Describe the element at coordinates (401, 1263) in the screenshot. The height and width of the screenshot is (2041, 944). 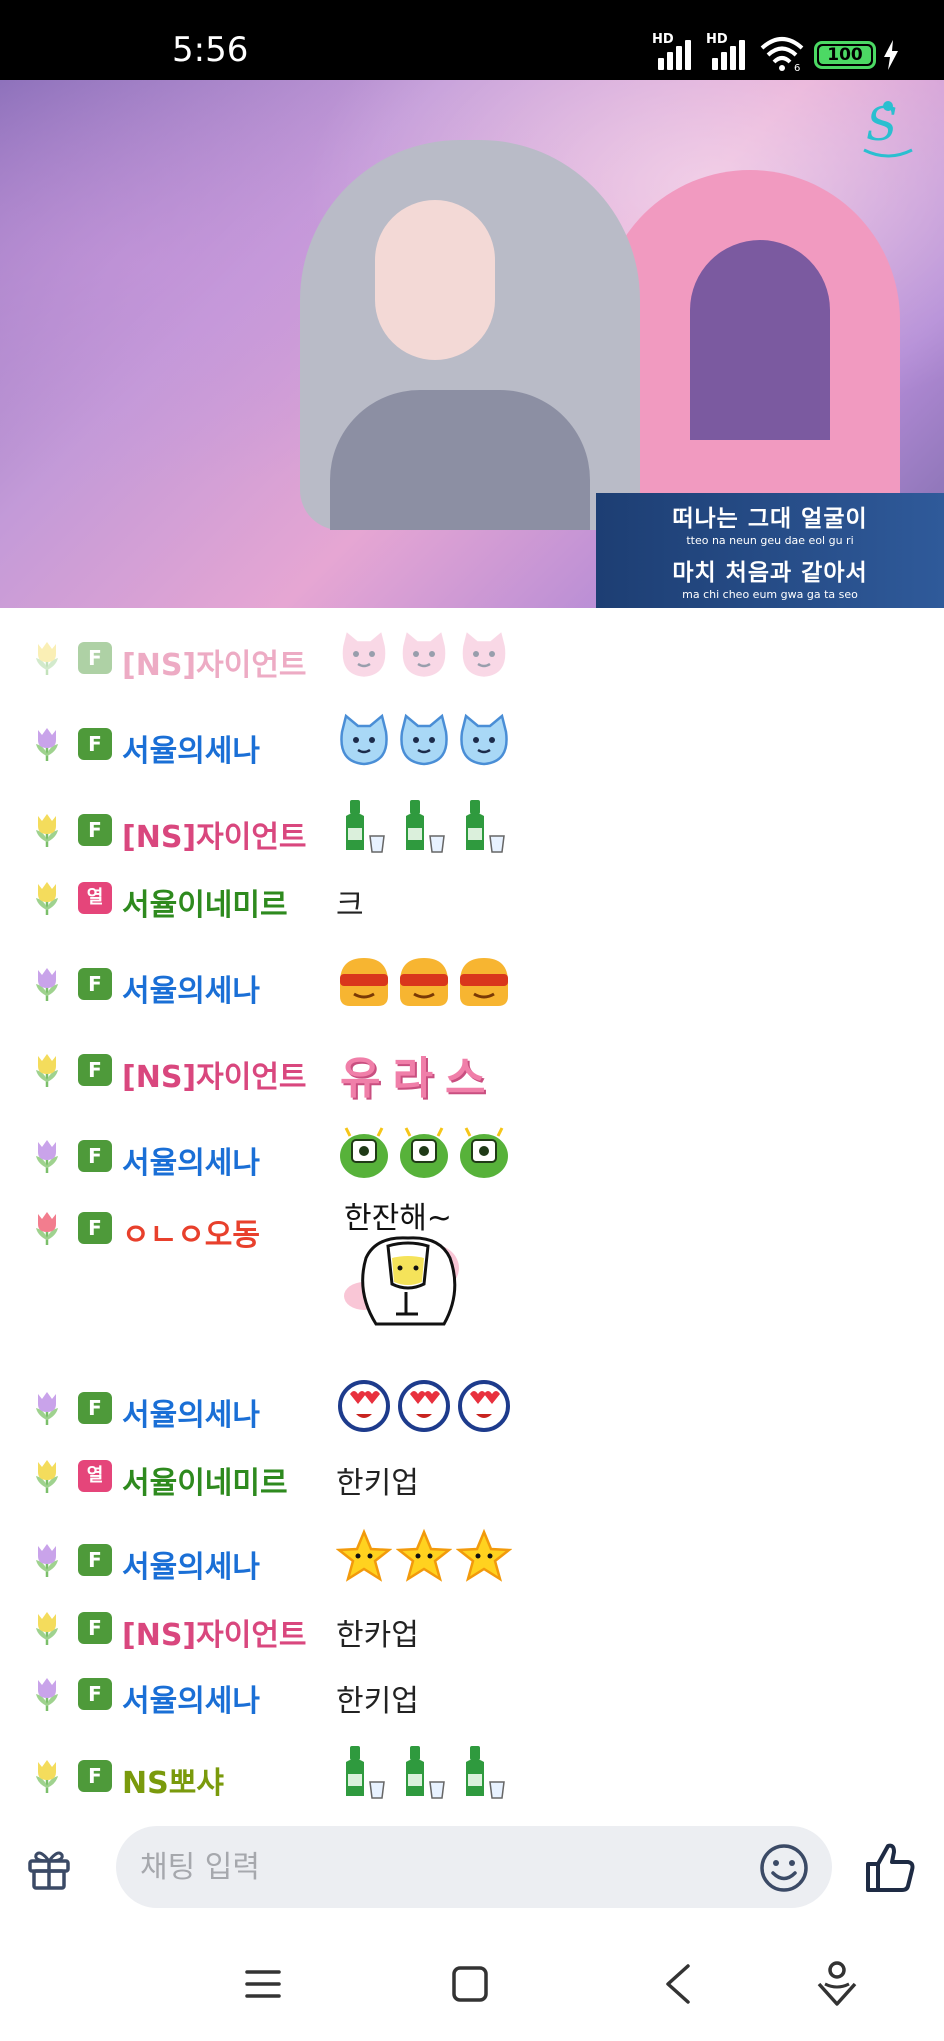
I see `cheers-sticker: 한잔해~` at that location.